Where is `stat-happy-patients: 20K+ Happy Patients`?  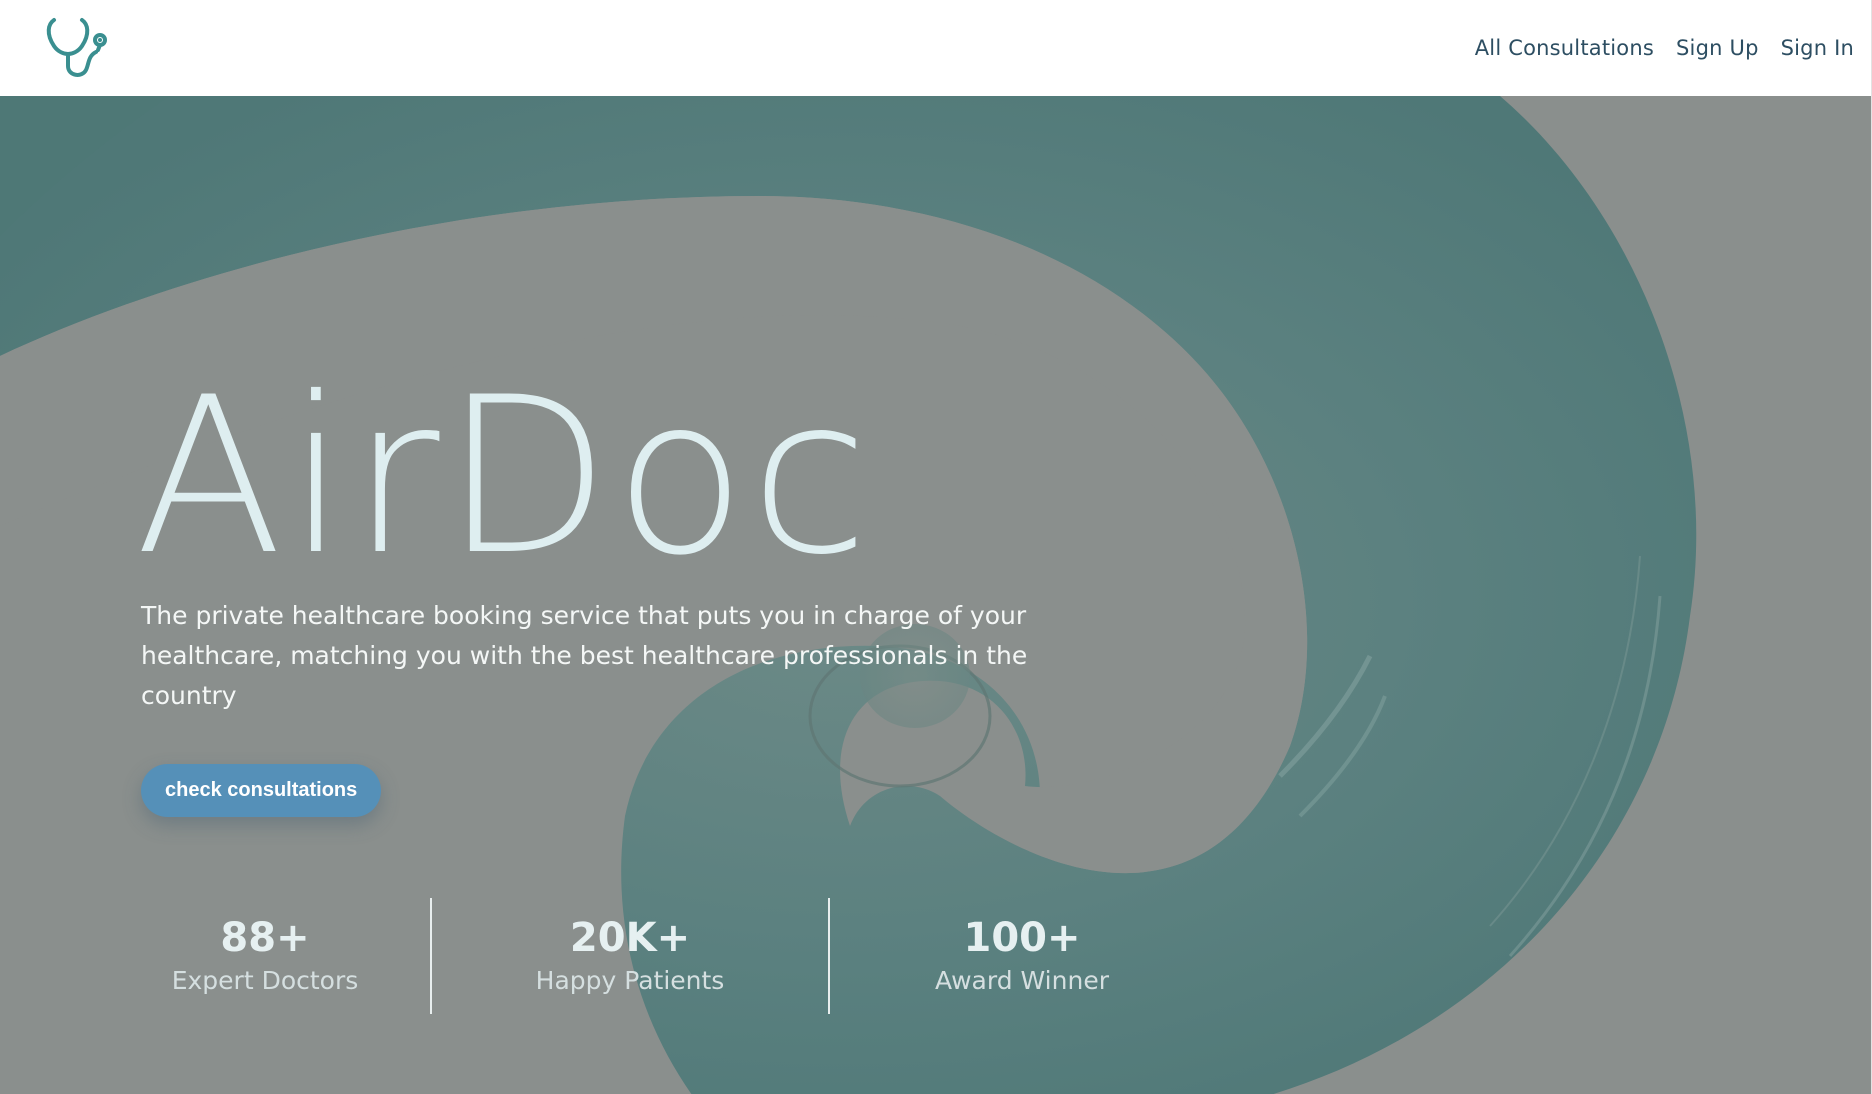 stat-happy-patients: 20K+ Happy Patients is located at coordinates (630, 956).